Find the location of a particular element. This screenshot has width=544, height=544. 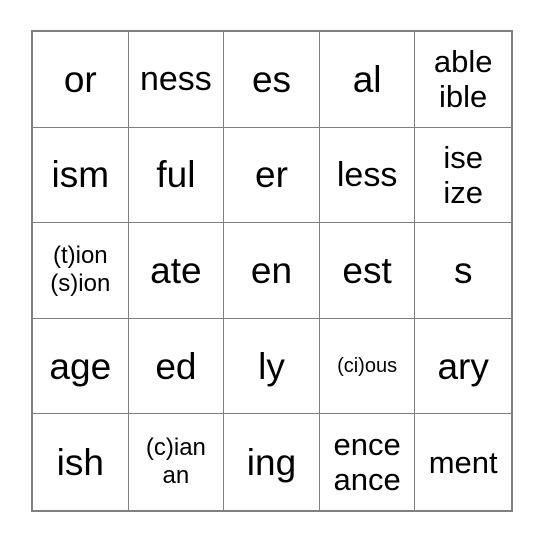

bingo-cell-text: ful is located at coordinates (176, 175).